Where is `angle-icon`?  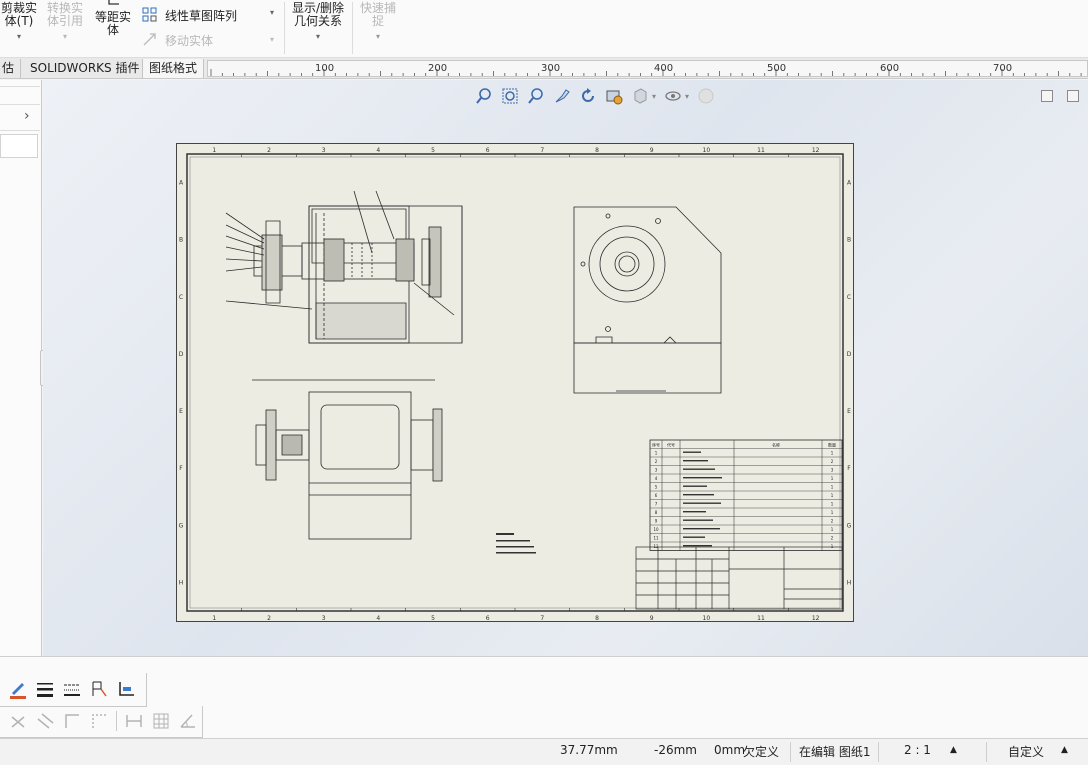 angle-icon is located at coordinates (188, 721).